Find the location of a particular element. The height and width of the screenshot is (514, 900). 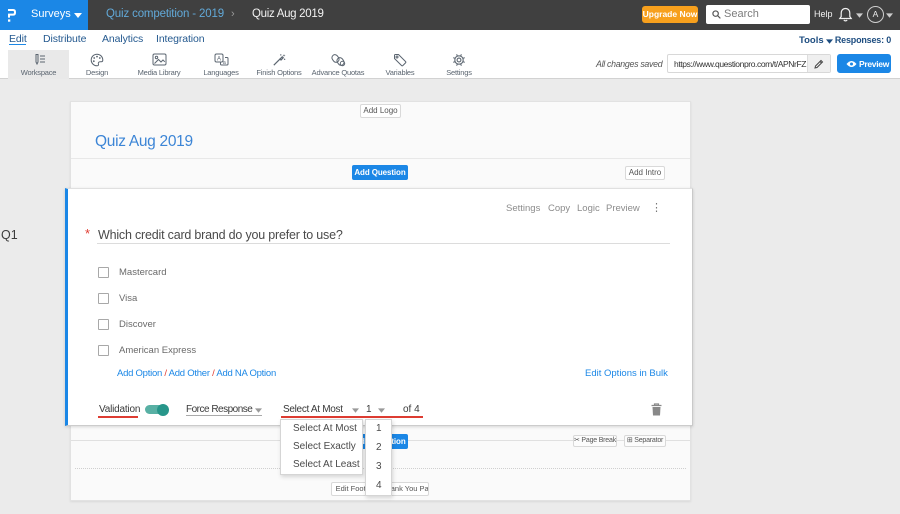

svg-text: A is located at coordinates (219, 59).